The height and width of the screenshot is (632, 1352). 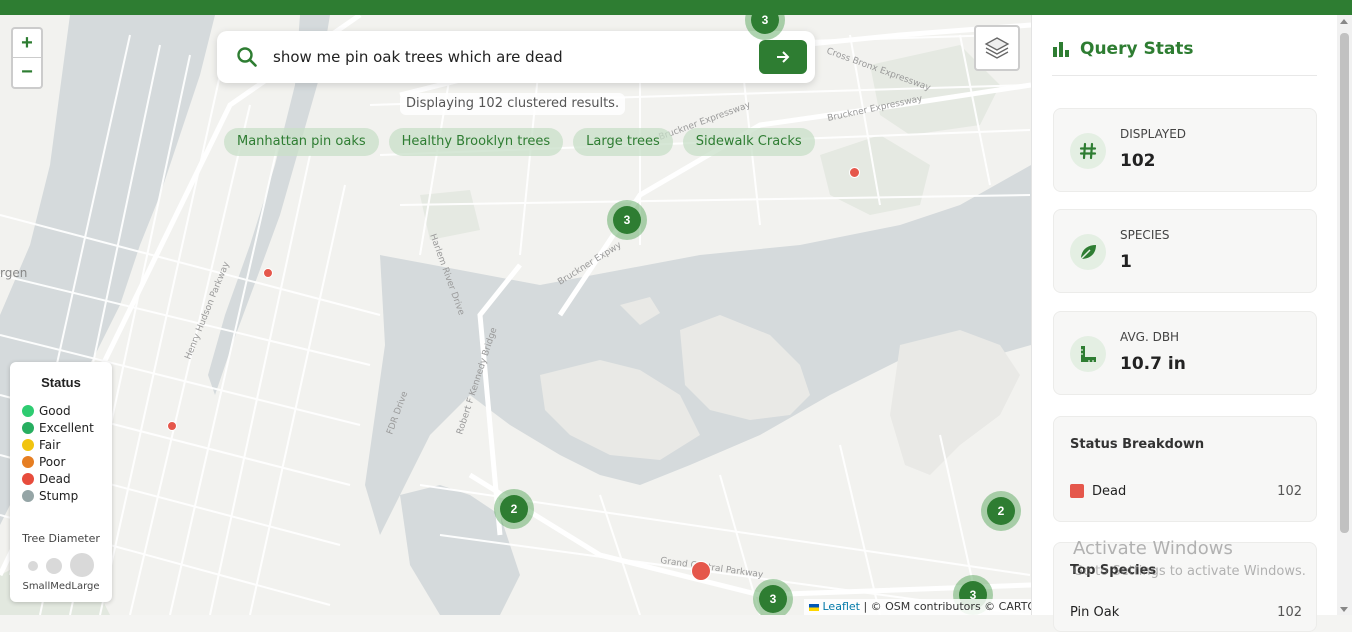 What do you see at coordinates (1150, 337) in the screenshot?
I see `stat-label: AVG. DBH` at bounding box center [1150, 337].